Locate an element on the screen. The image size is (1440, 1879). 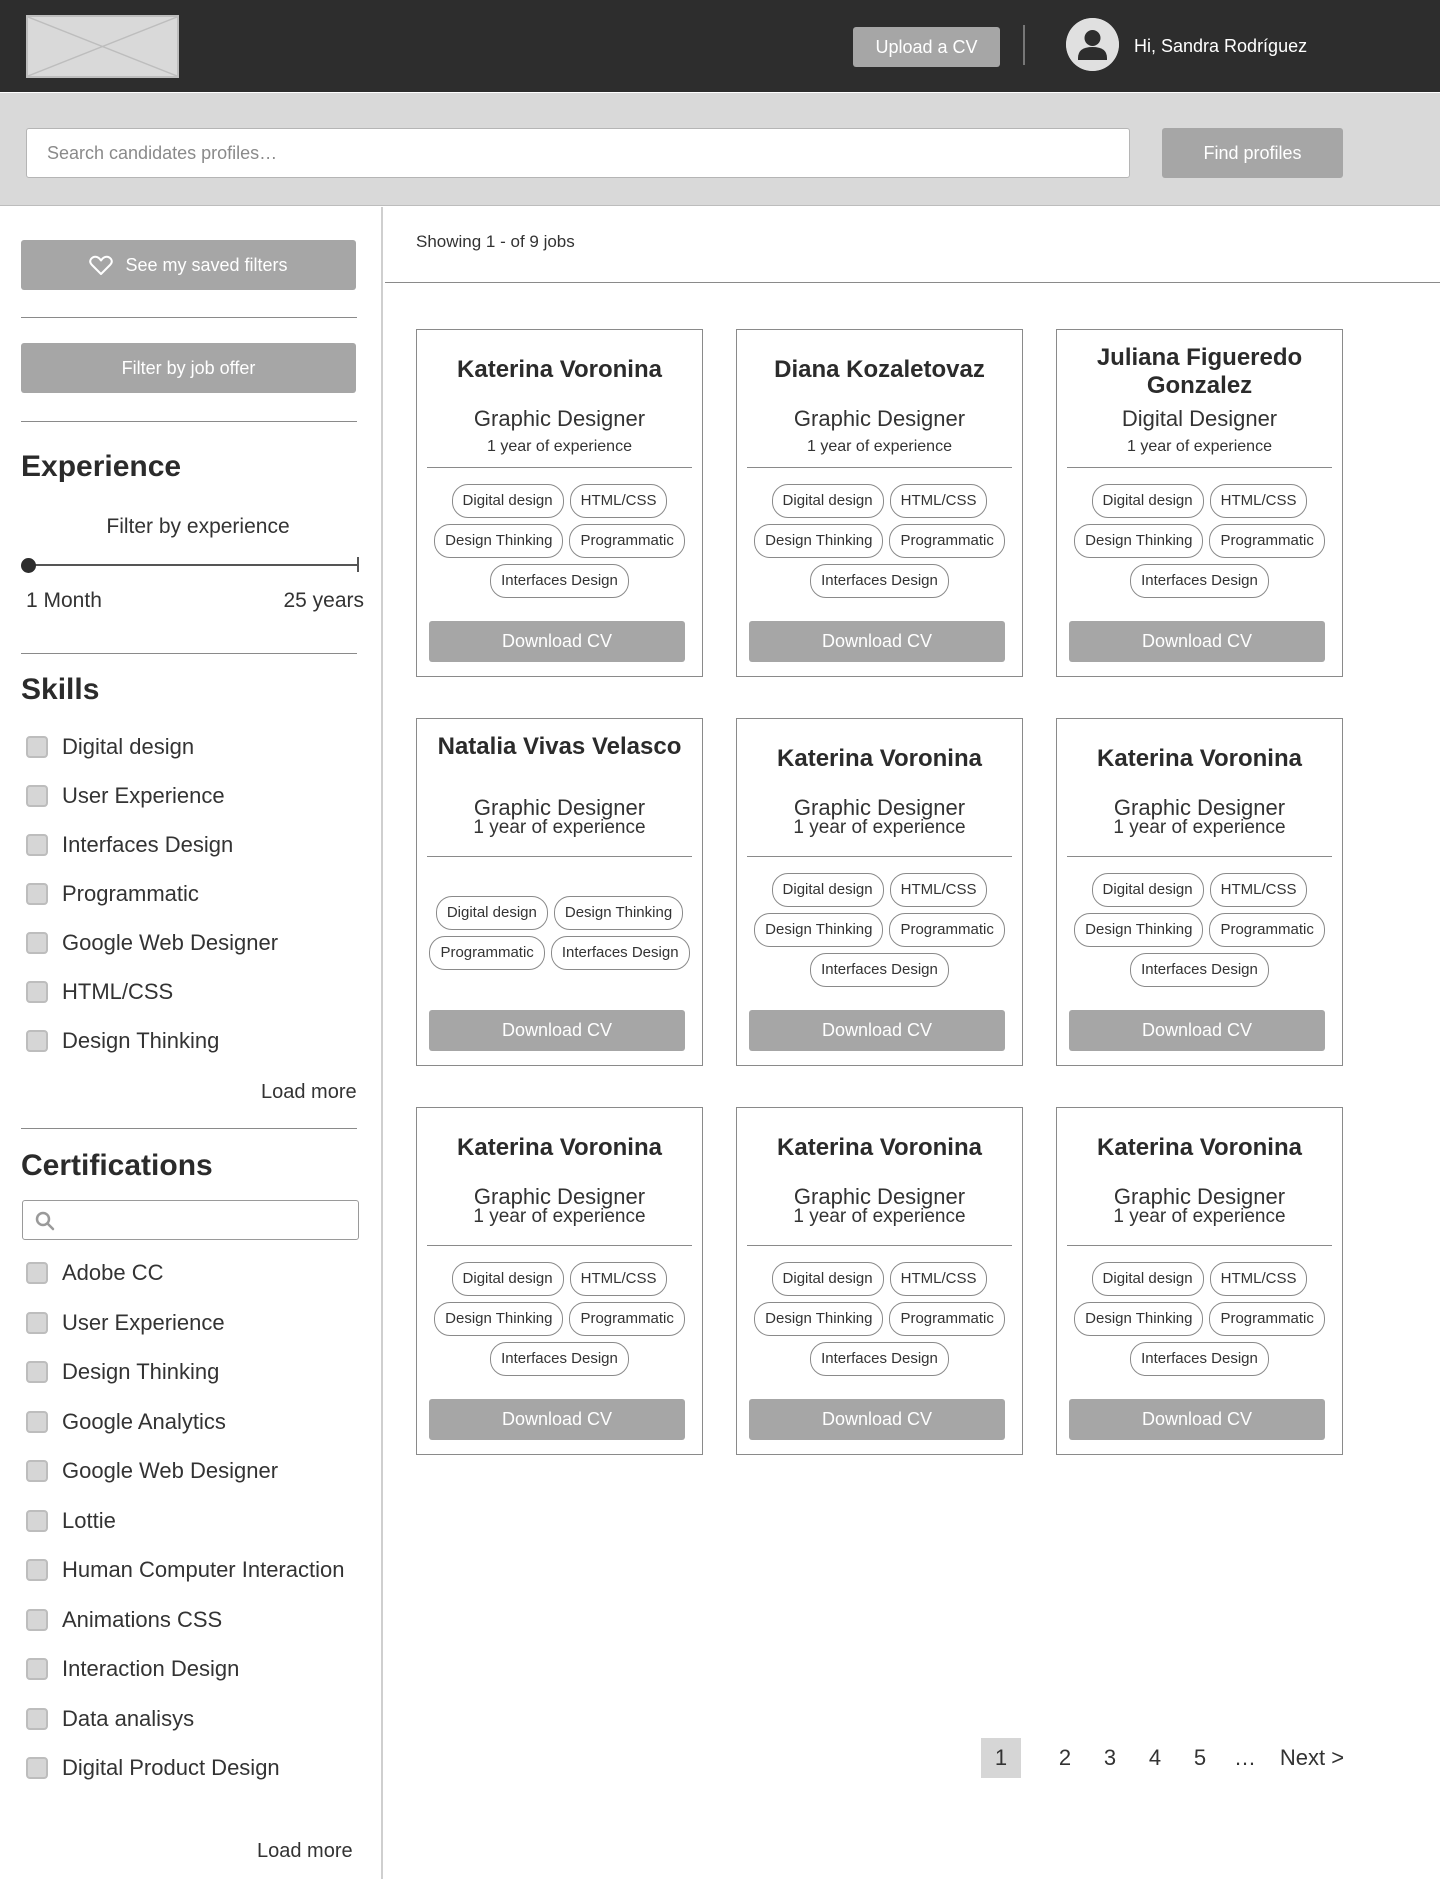
next-page-link: Next > is located at coordinates (1312, 1758).